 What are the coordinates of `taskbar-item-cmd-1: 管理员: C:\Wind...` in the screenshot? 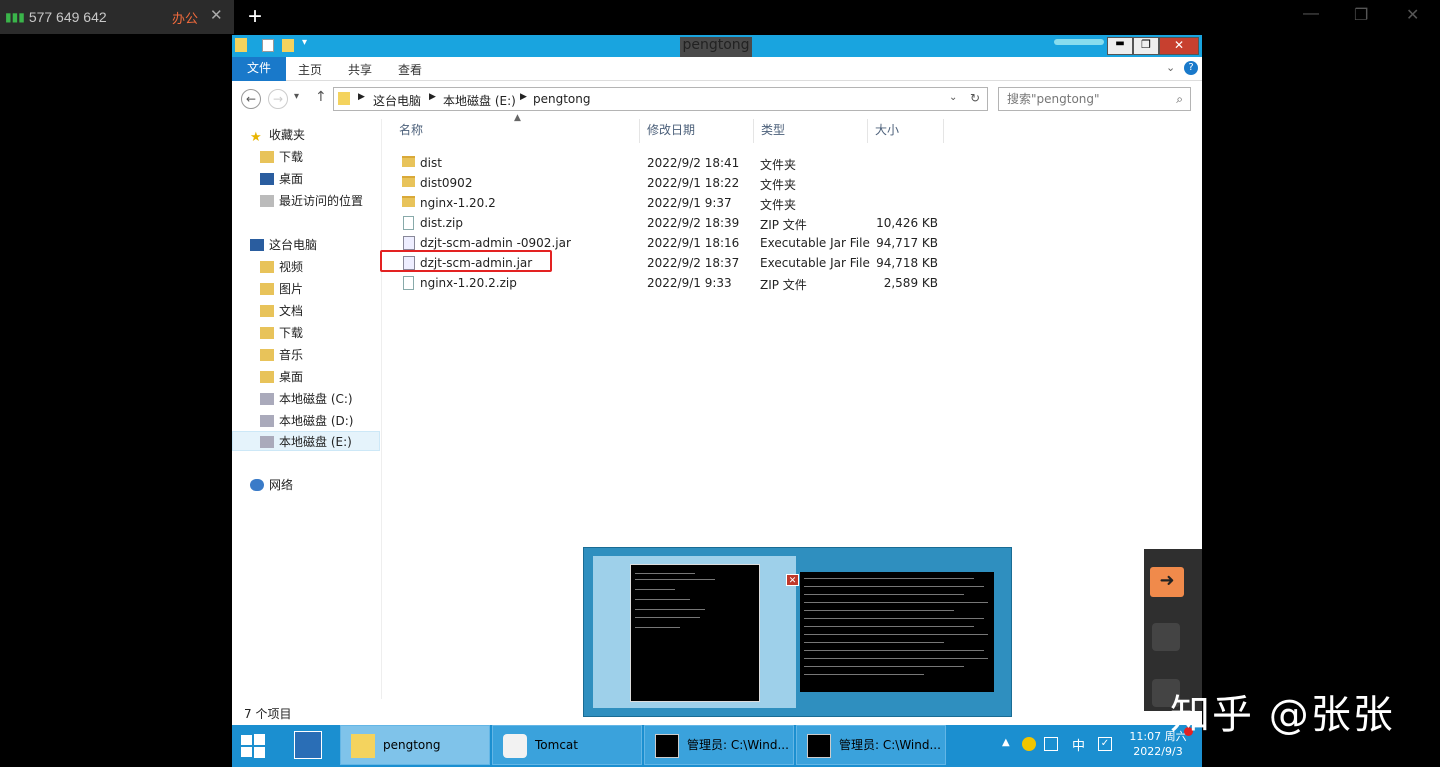 It's located at (719, 745).